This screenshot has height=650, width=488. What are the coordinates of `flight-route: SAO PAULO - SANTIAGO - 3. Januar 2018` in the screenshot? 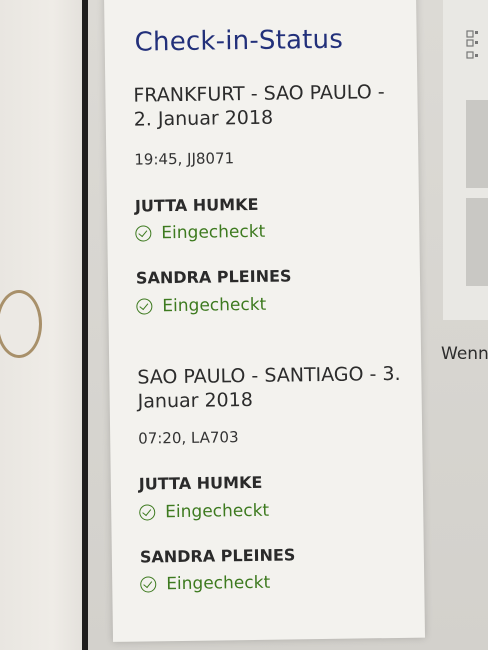 It's located at (269, 387).